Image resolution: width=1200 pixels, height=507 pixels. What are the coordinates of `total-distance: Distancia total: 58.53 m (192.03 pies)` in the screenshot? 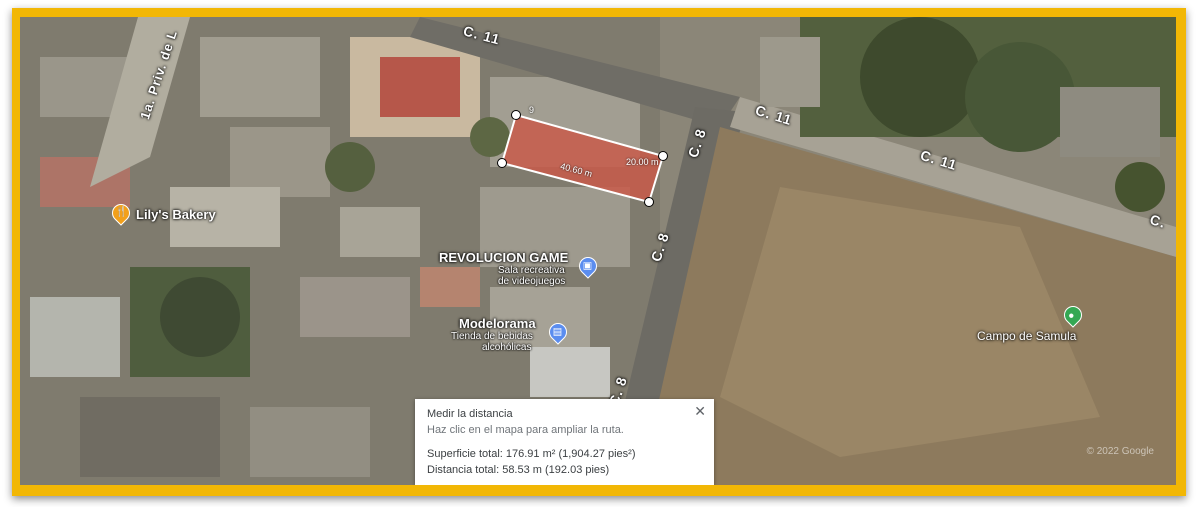 It's located at (518, 470).